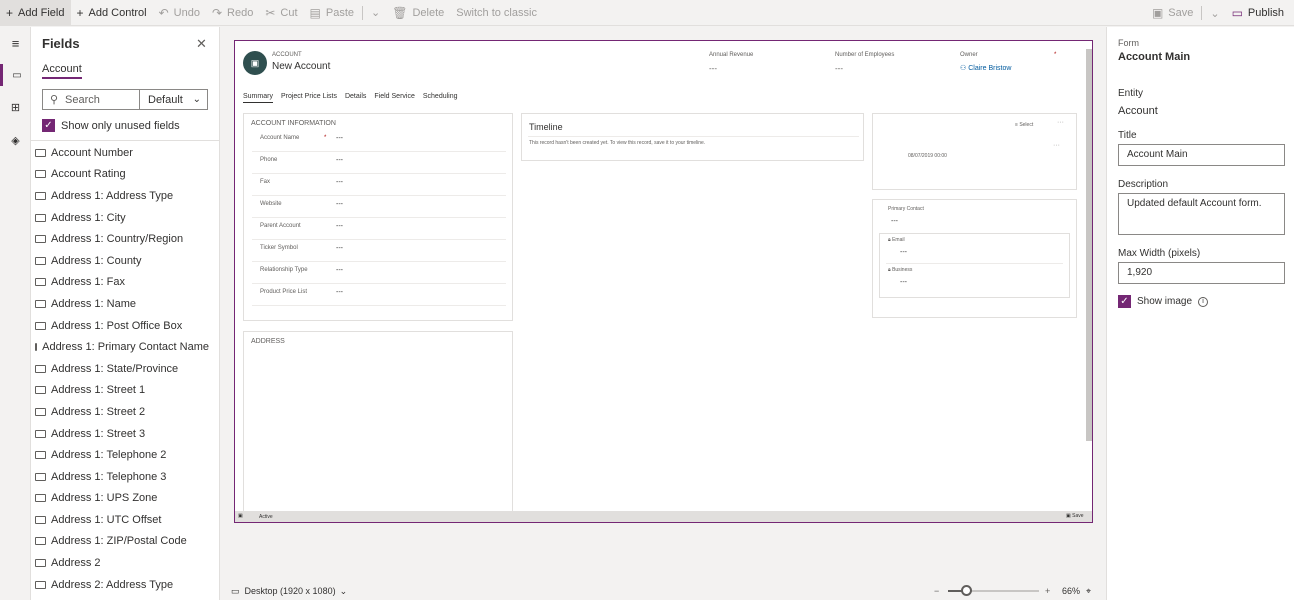 This screenshot has width=1294, height=600. What do you see at coordinates (343, 590) in the screenshot?
I see `chevron-down-icon: ⌄` at bounding box center [343, 590].